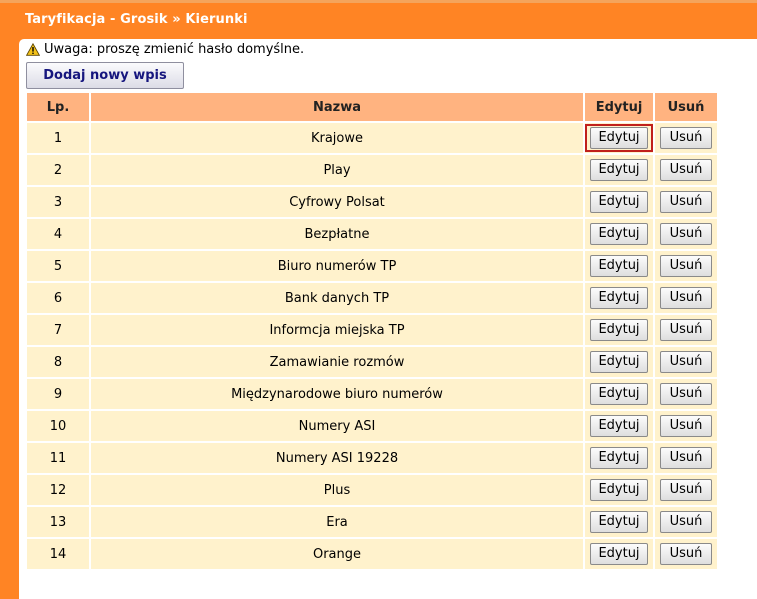 This screenshot has height=599, width=757. Describe the element at coordinates (165, 49) in the screenshot. I see `warning-message: Uwaga: proszę zmienić hasło domyślne.` at that location.